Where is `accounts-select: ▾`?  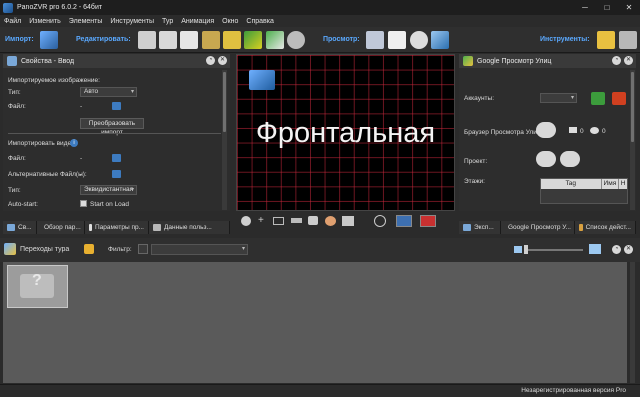
accounts-select: ▾ is located at coordinates (558, 98).